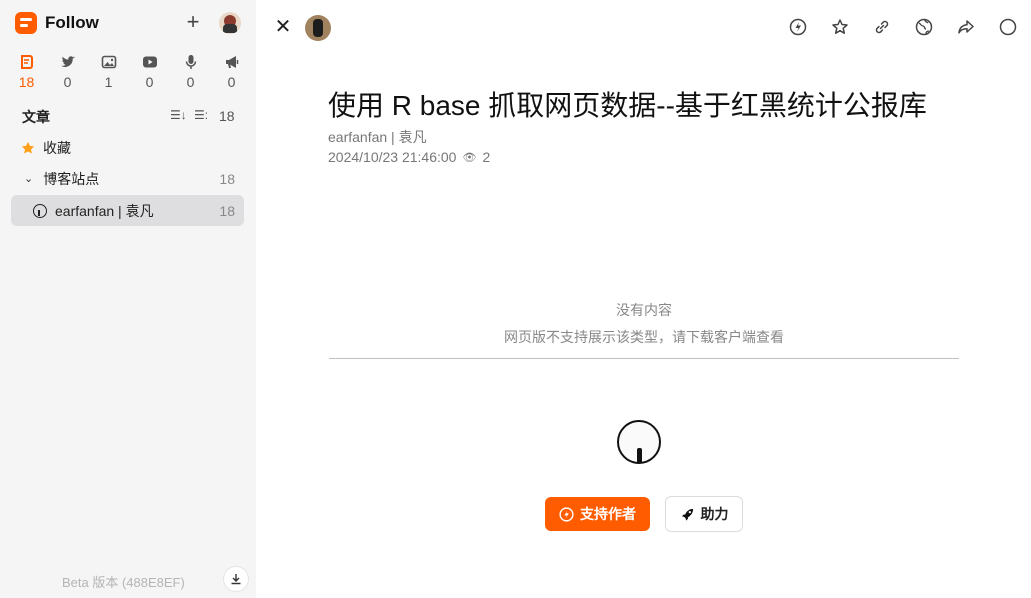 The image size is (1031, 598). I want to click on sidebar-item-favorites: 收藏, so click(127, 147).